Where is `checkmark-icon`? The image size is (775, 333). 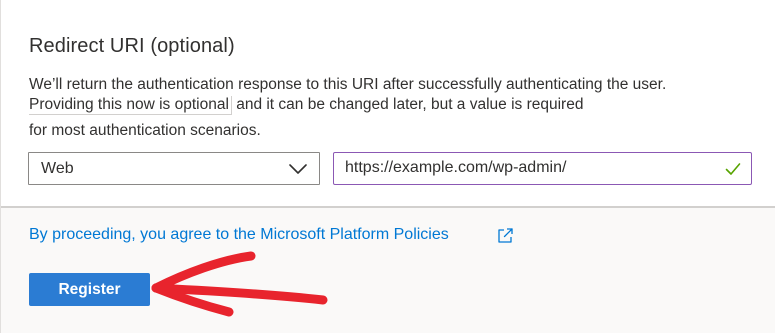
checkmark-icon is located at coordinates (733, 169).